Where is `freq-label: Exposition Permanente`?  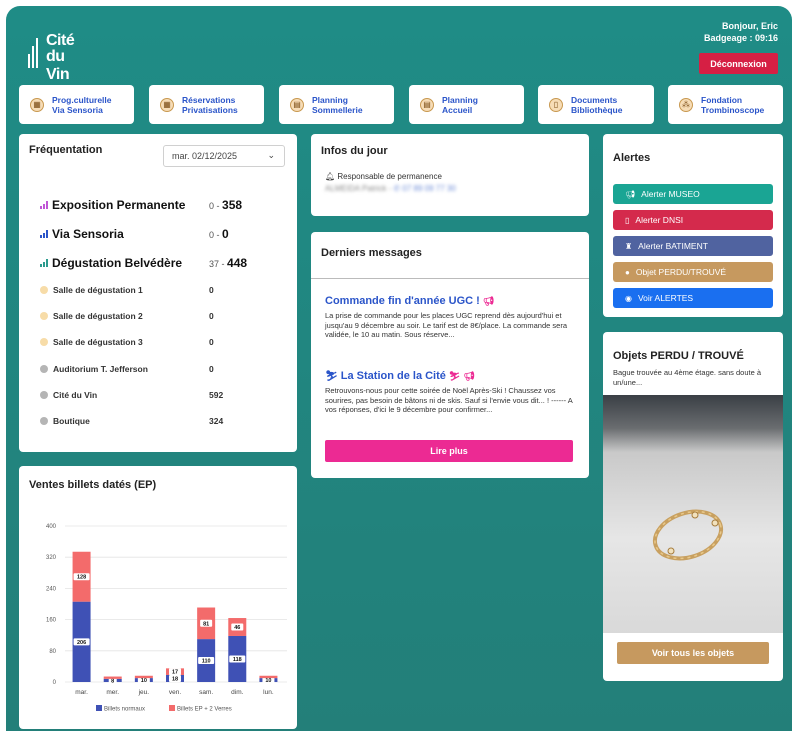
freq-label: Exposition Permanente is located at coordinates (119, 205).